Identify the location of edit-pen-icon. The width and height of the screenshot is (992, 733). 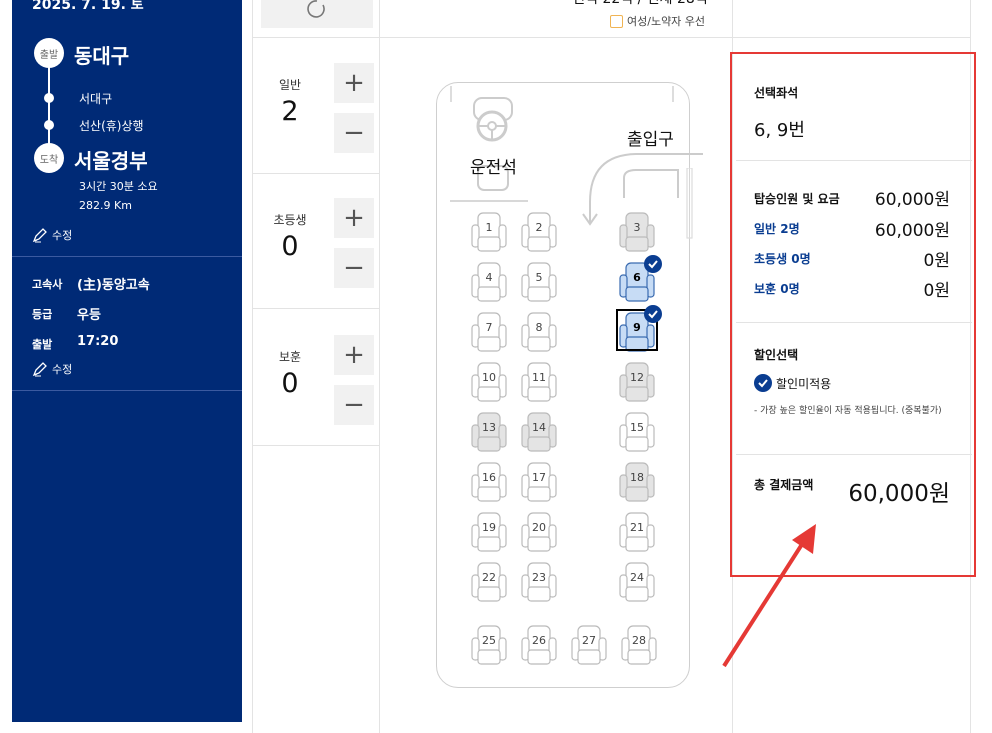
(39, 369).